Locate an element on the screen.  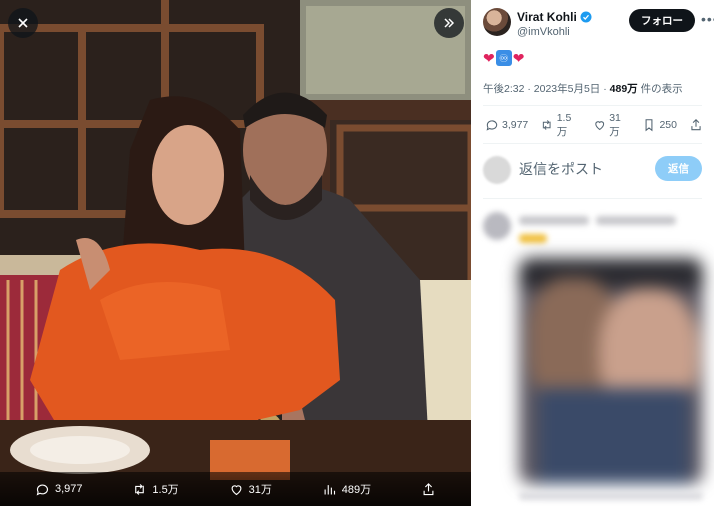
reply-composer: 返信をポスト 返信 is located at coordinates (593, 169).